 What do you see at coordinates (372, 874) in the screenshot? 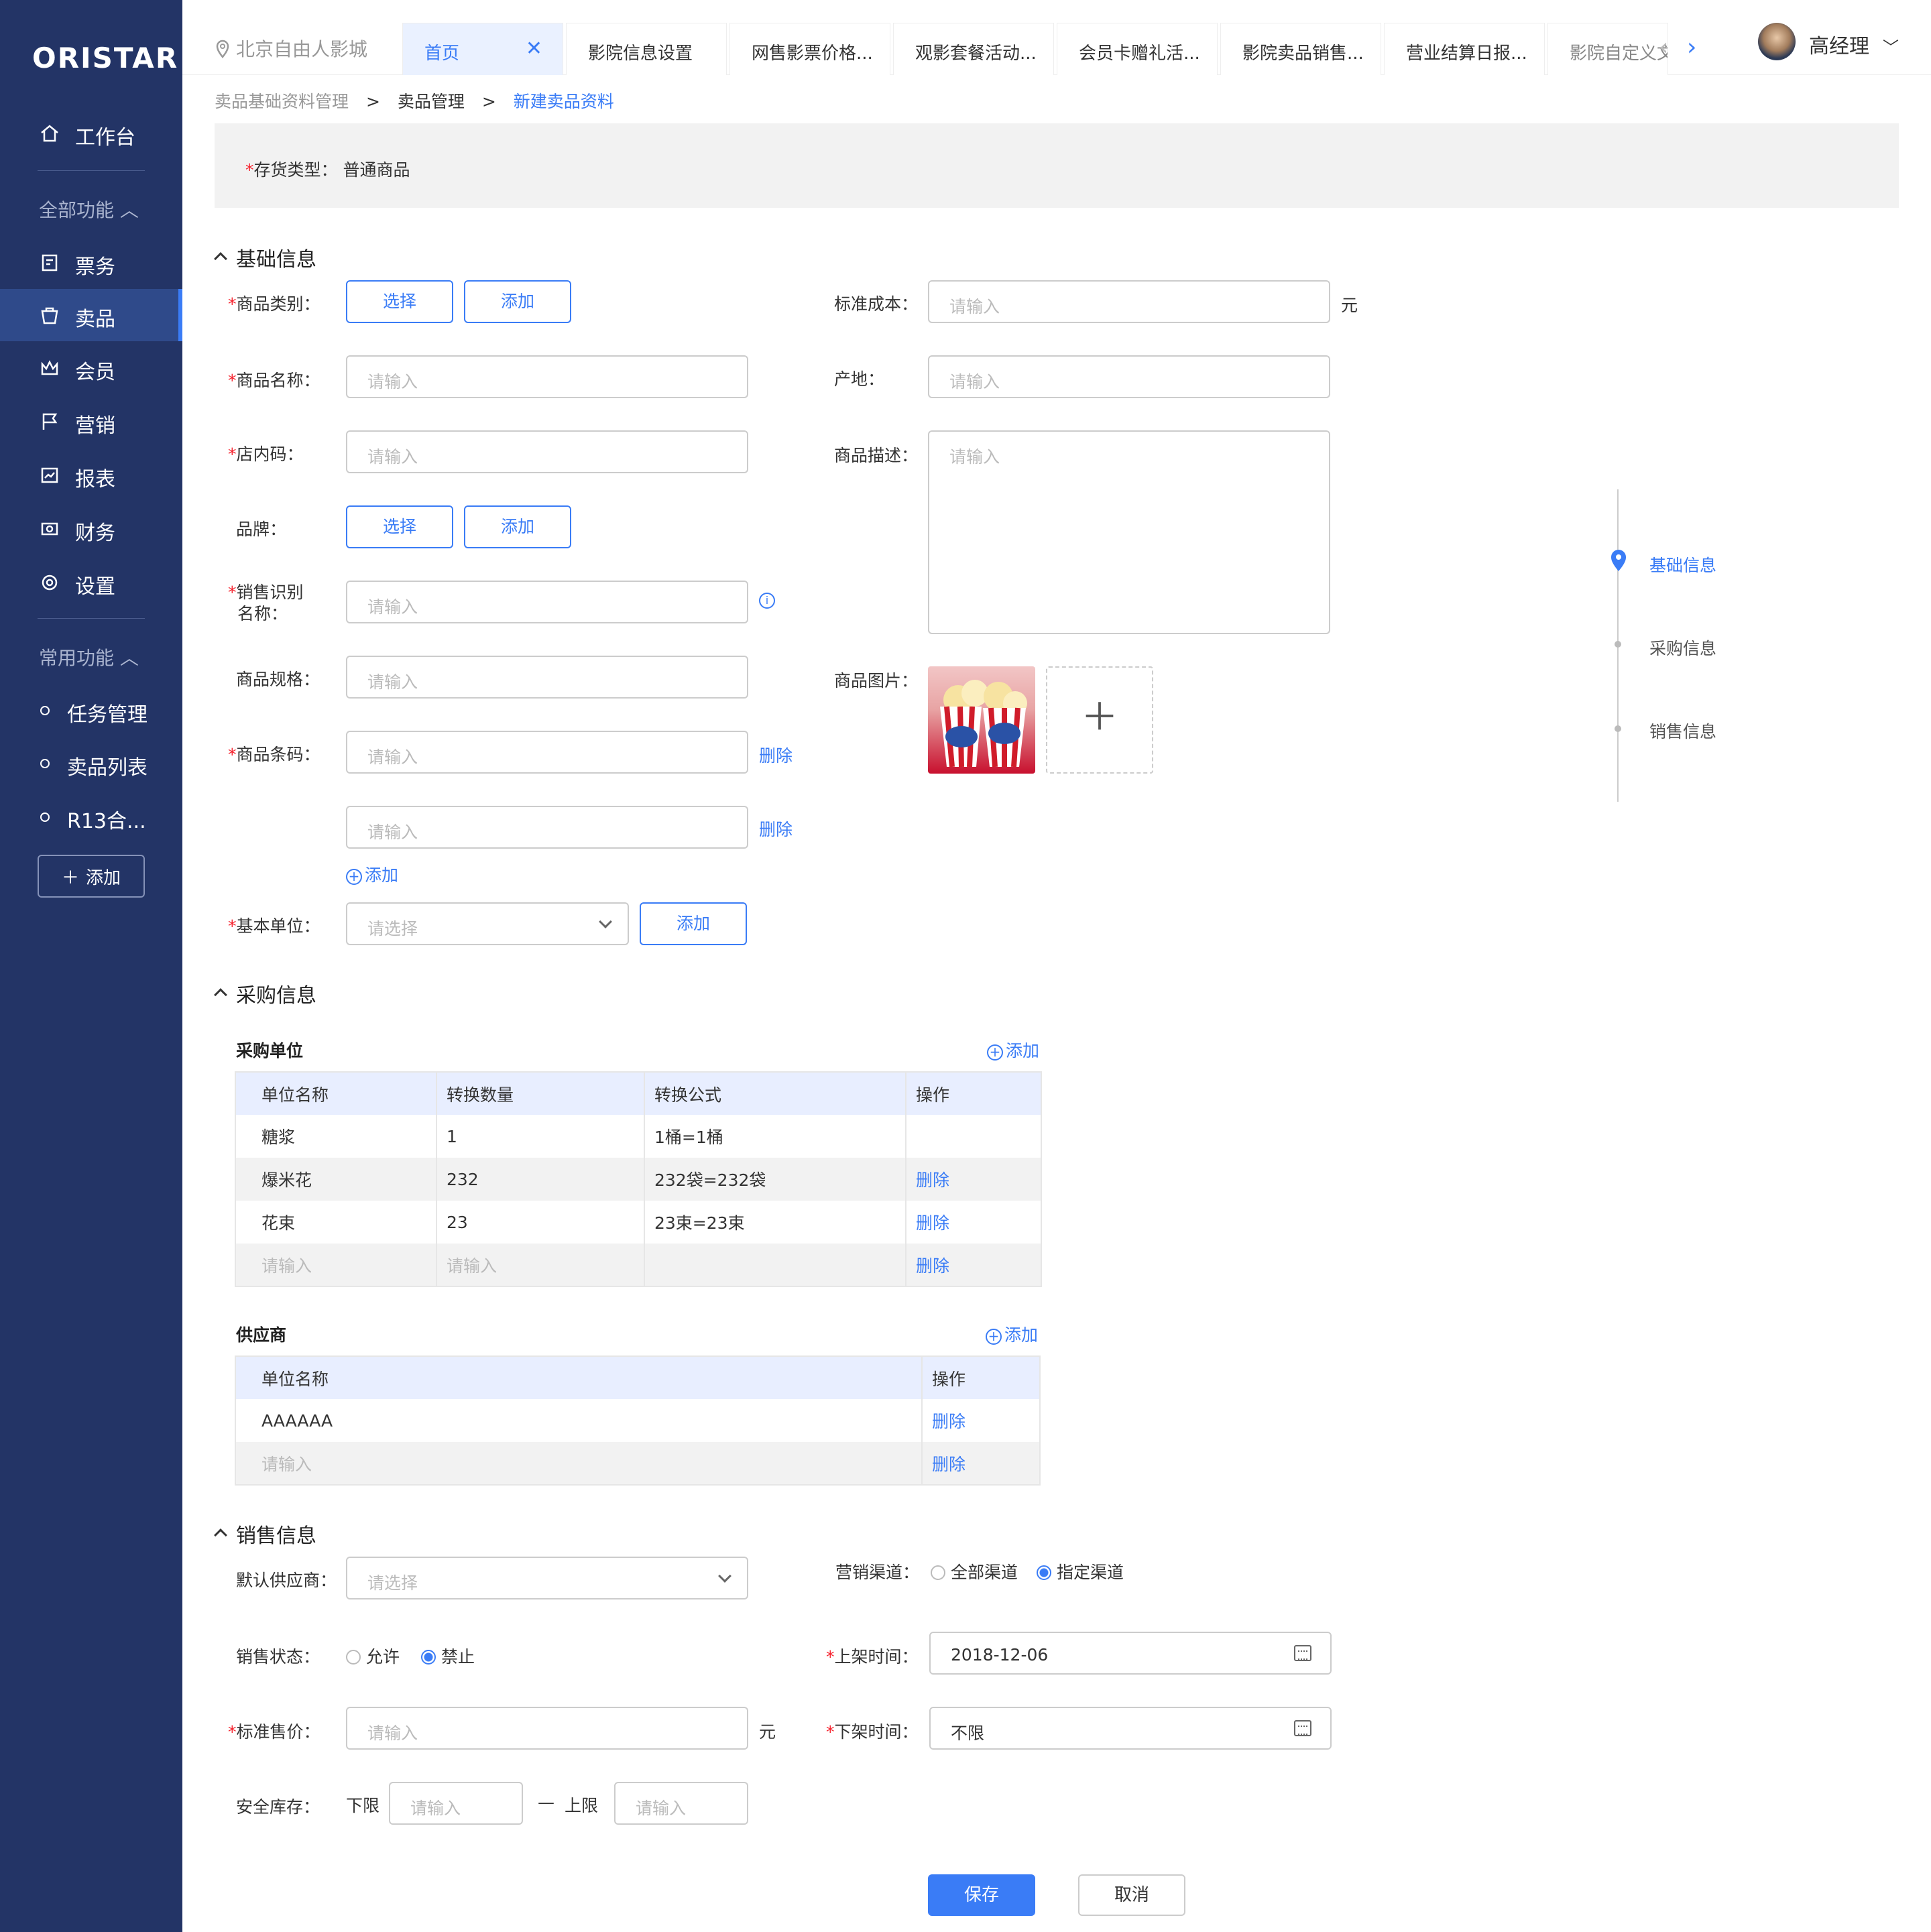
I see `barcode-add-link: + 添加` at bounding box center [372, 874].